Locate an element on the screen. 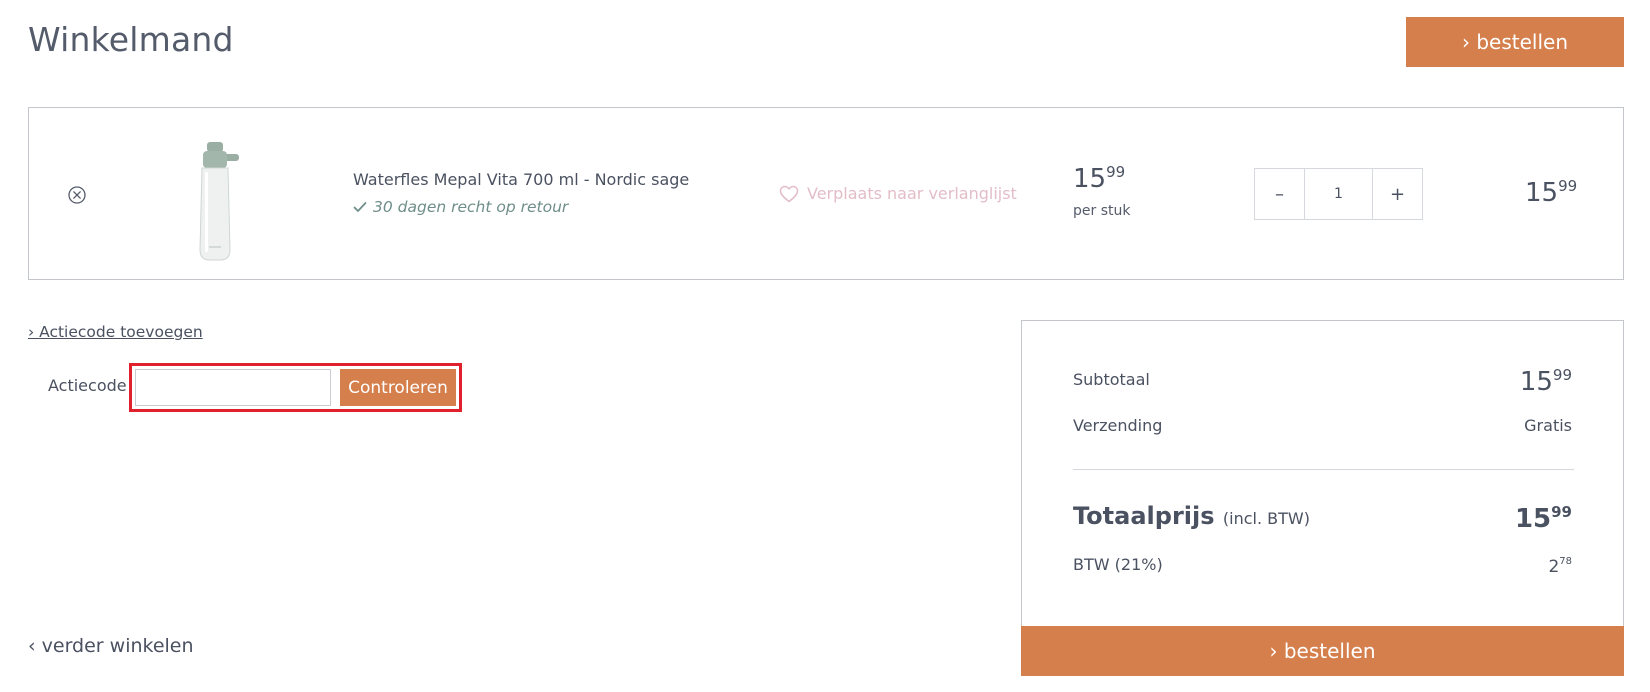 This screenshot has width=1650, height=692. page-title: Winkelmand is located at coordinates (131, 39).